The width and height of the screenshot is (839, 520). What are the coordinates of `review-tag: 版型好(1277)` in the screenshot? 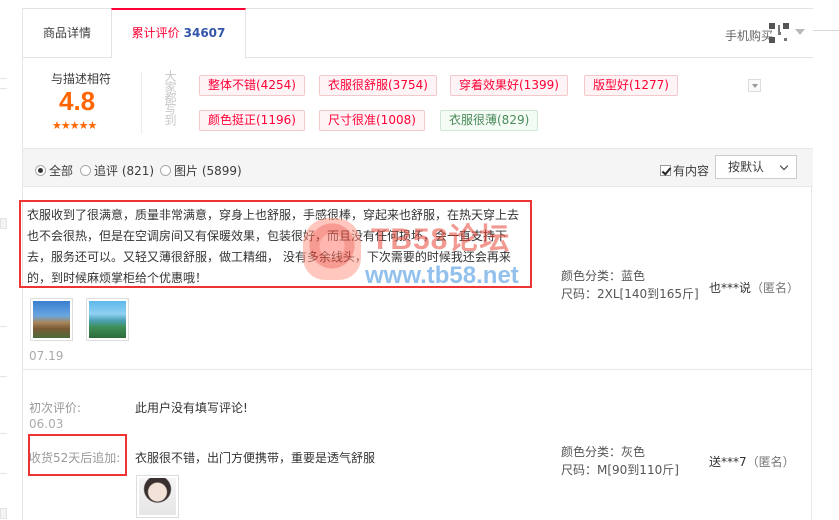 It's located at (631, 85).